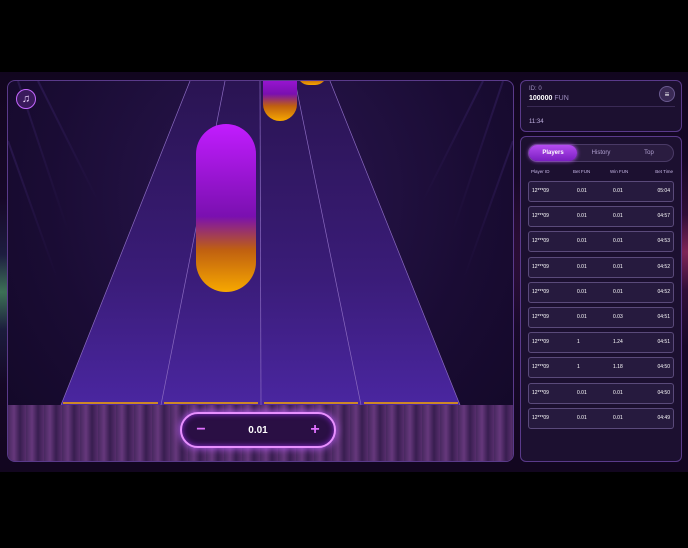 This screenshot has height=548, width=688. Describe the element at coordinates (663, 216) in the screenshot. I see `bet-time-cell: 04:57` at that location.